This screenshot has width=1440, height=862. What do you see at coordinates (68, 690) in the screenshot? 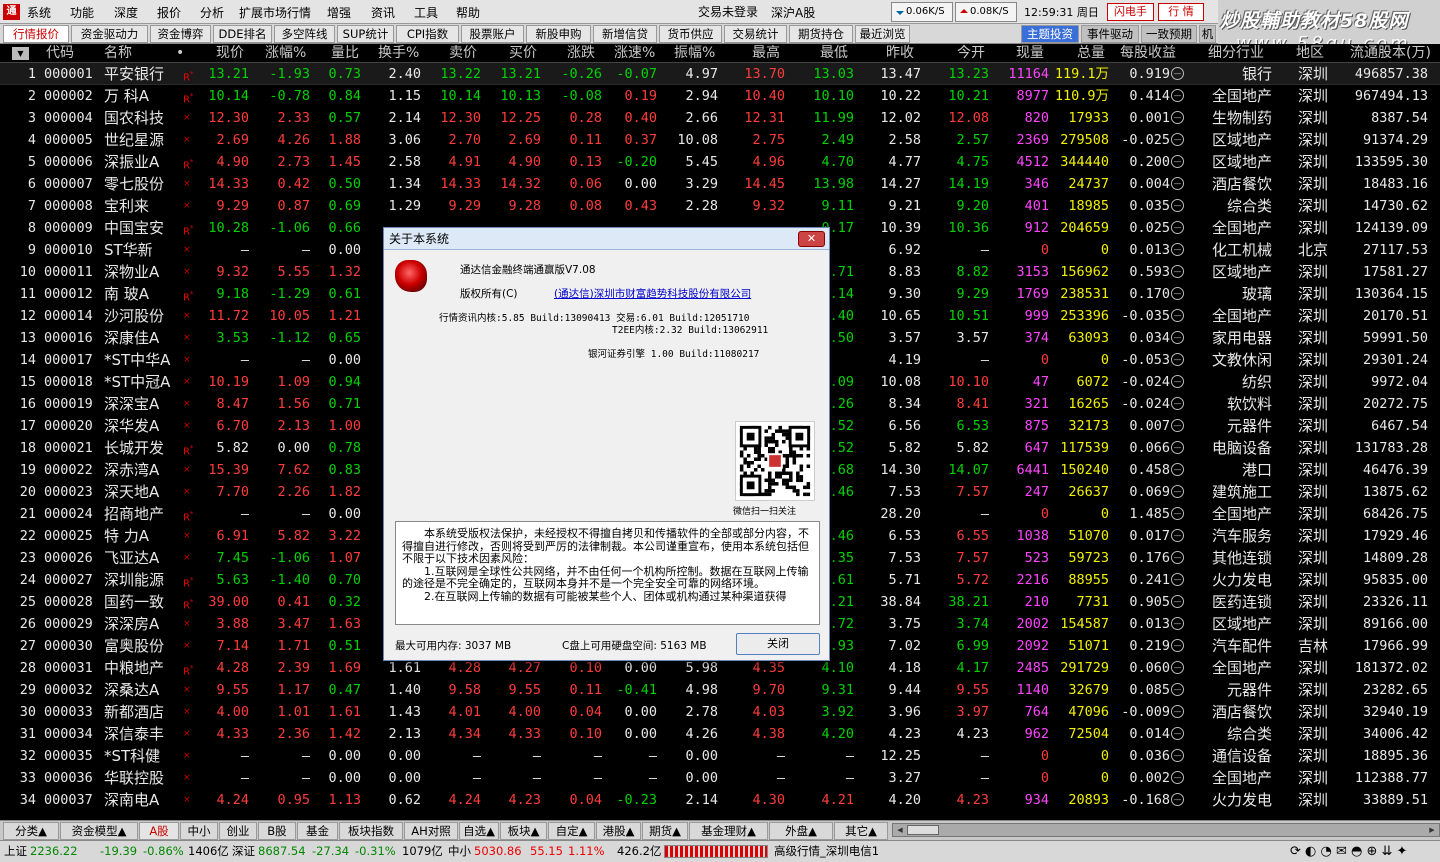
I see `cell-code: 000032` at bounding box center [68, 690].